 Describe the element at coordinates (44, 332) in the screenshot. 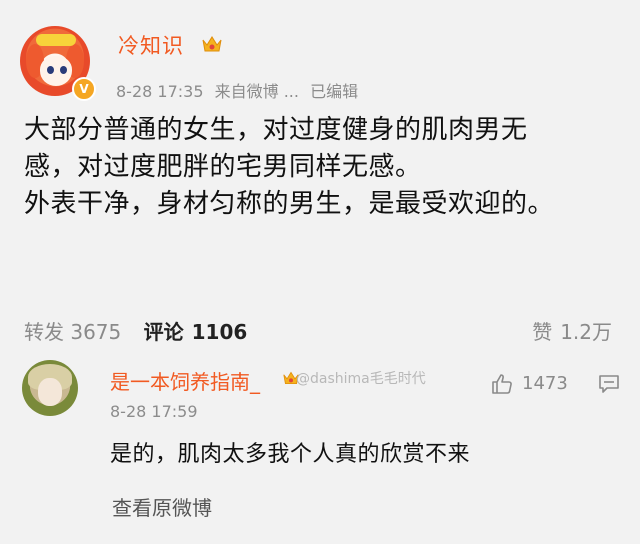

I see `repost-button: 转发` at that location.